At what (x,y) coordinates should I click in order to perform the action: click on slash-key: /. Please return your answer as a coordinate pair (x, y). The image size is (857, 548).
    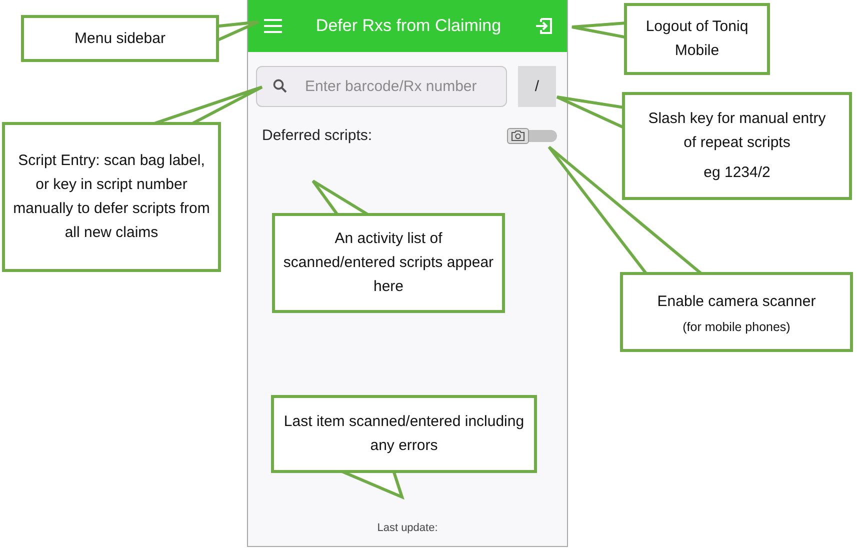
    Looking at the image, I should click on (537, 86).